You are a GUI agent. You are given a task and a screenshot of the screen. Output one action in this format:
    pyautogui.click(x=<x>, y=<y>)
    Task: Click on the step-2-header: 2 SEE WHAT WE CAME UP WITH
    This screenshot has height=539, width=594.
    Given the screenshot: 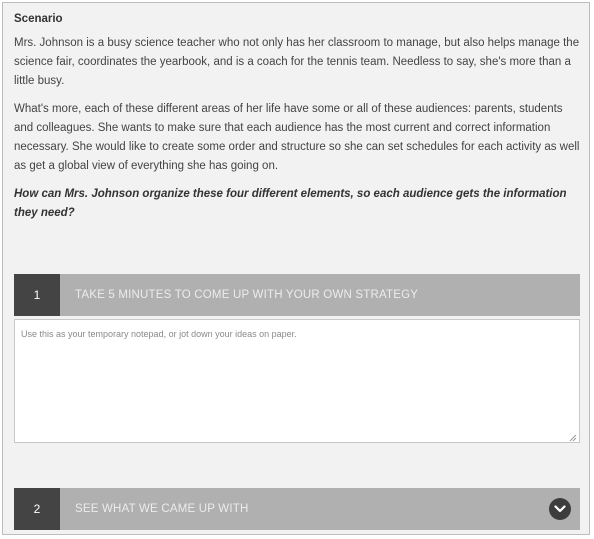 What is the action you would take?
    pyautogui.click(x=297, y=509)
    